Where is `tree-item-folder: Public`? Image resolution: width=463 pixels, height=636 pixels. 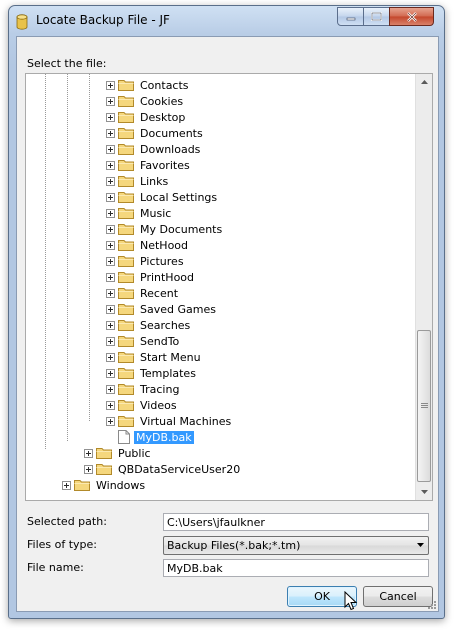
tree-item-folder: Public is located at coordinates (118, 453).